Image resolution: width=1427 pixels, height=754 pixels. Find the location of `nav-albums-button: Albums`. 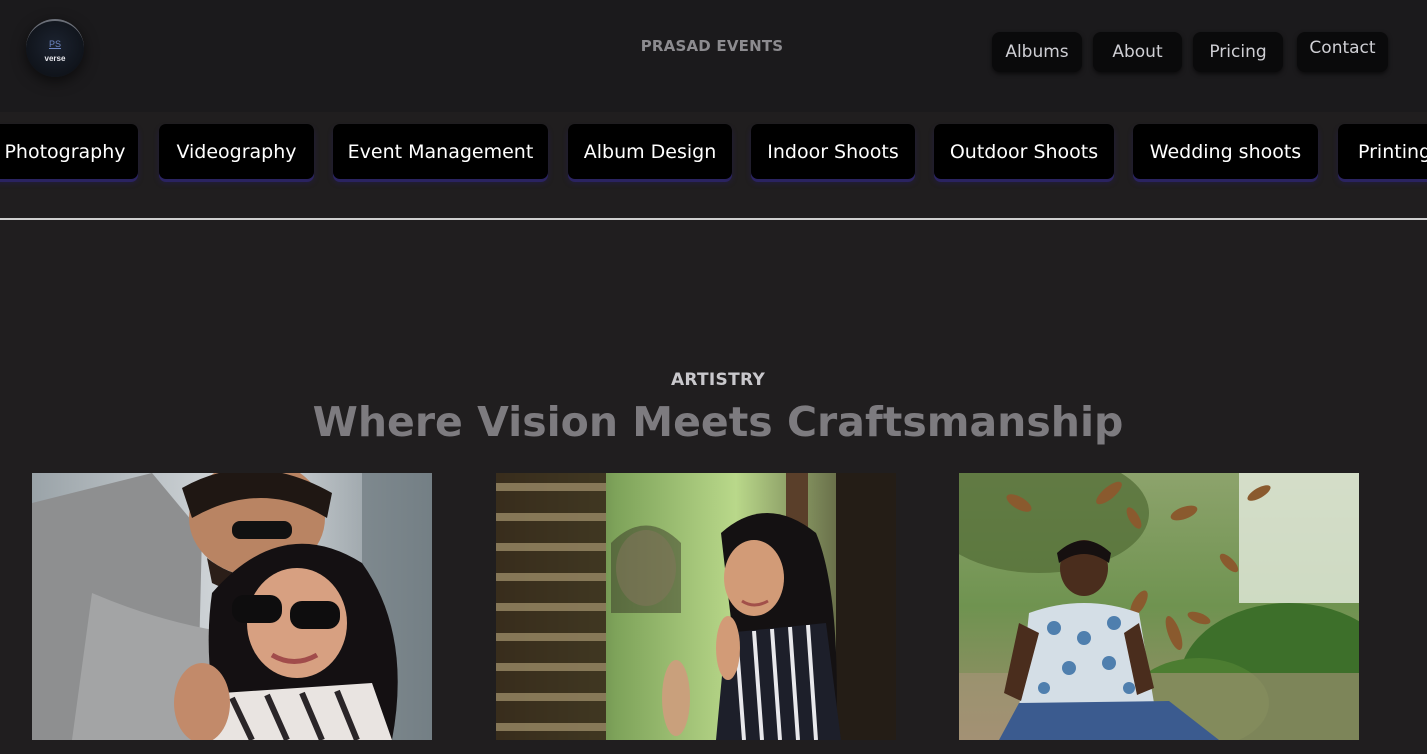

nav-albums-button: Albums is located at coordinates (1037, 52).